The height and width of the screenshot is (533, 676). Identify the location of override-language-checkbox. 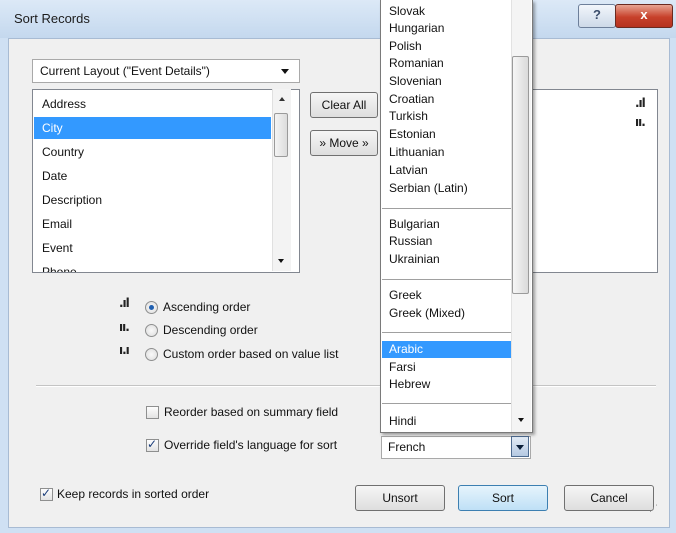
(152, 444).